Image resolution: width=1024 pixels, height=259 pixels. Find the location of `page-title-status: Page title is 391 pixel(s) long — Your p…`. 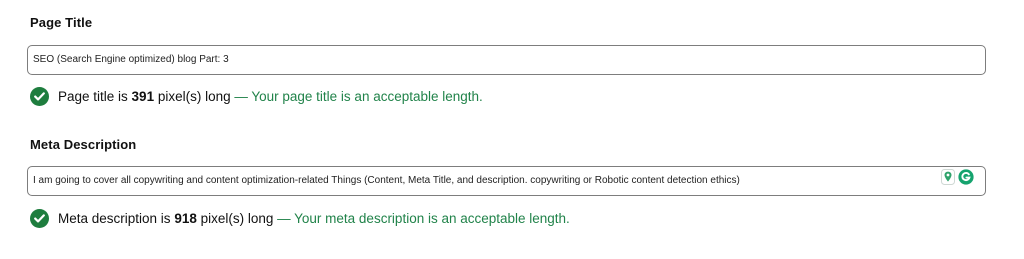

page-title-status: Page title is 391 pixel(s) long — Your p… is located at coordinates (256, 96).